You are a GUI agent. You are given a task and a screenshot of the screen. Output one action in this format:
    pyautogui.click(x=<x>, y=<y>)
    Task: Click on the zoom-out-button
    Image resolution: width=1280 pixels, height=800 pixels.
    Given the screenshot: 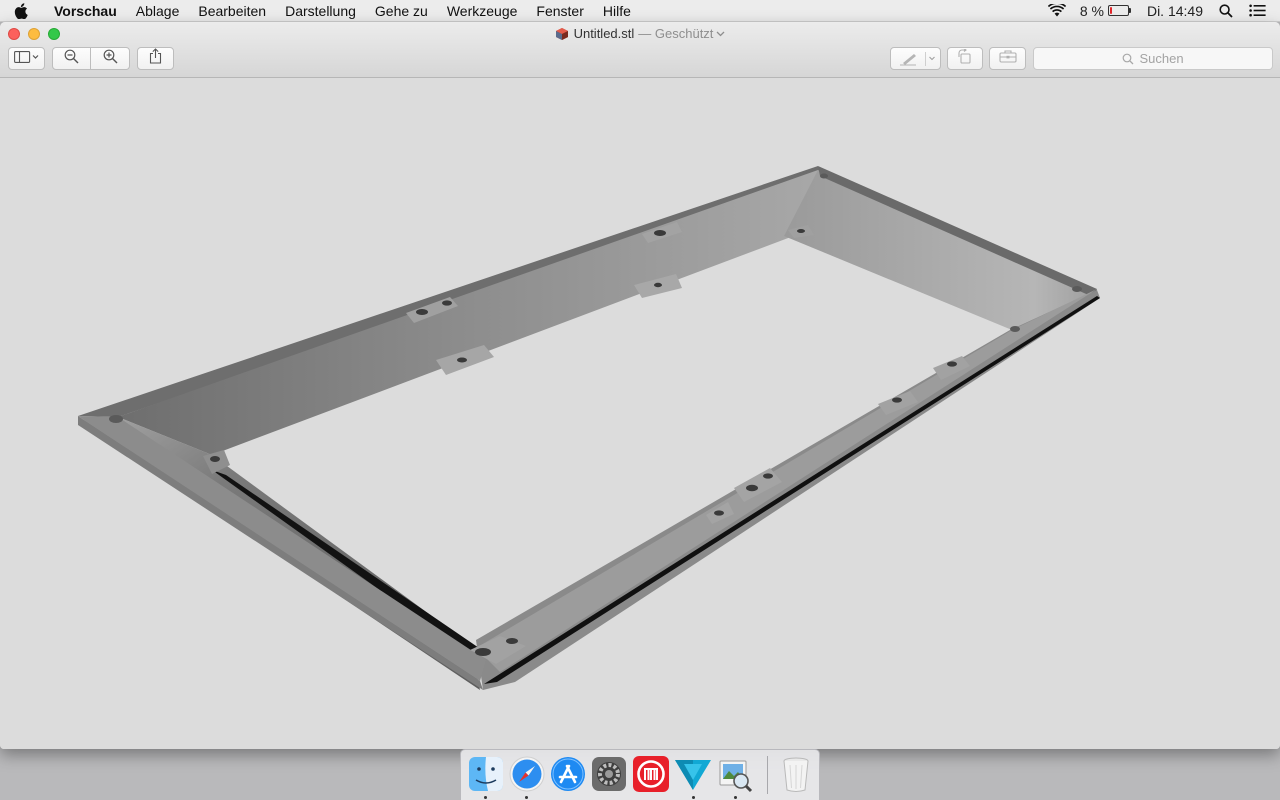 What is the action you would take?
    pyautogui.click(x=71, y=58)
    